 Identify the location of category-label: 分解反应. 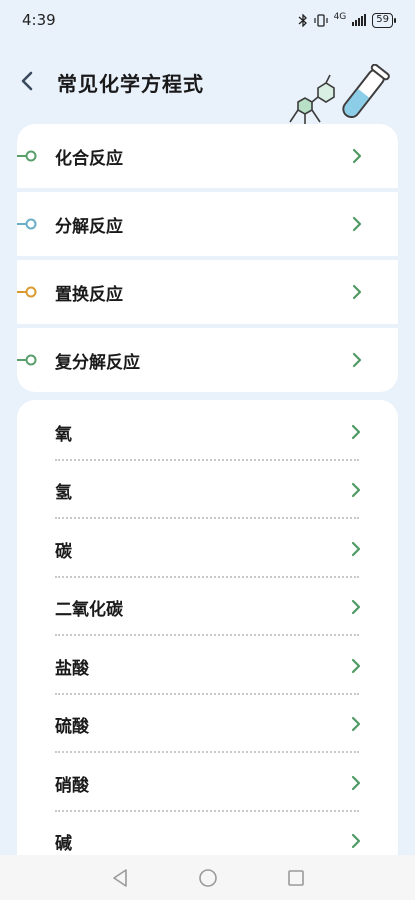
(89, 226).